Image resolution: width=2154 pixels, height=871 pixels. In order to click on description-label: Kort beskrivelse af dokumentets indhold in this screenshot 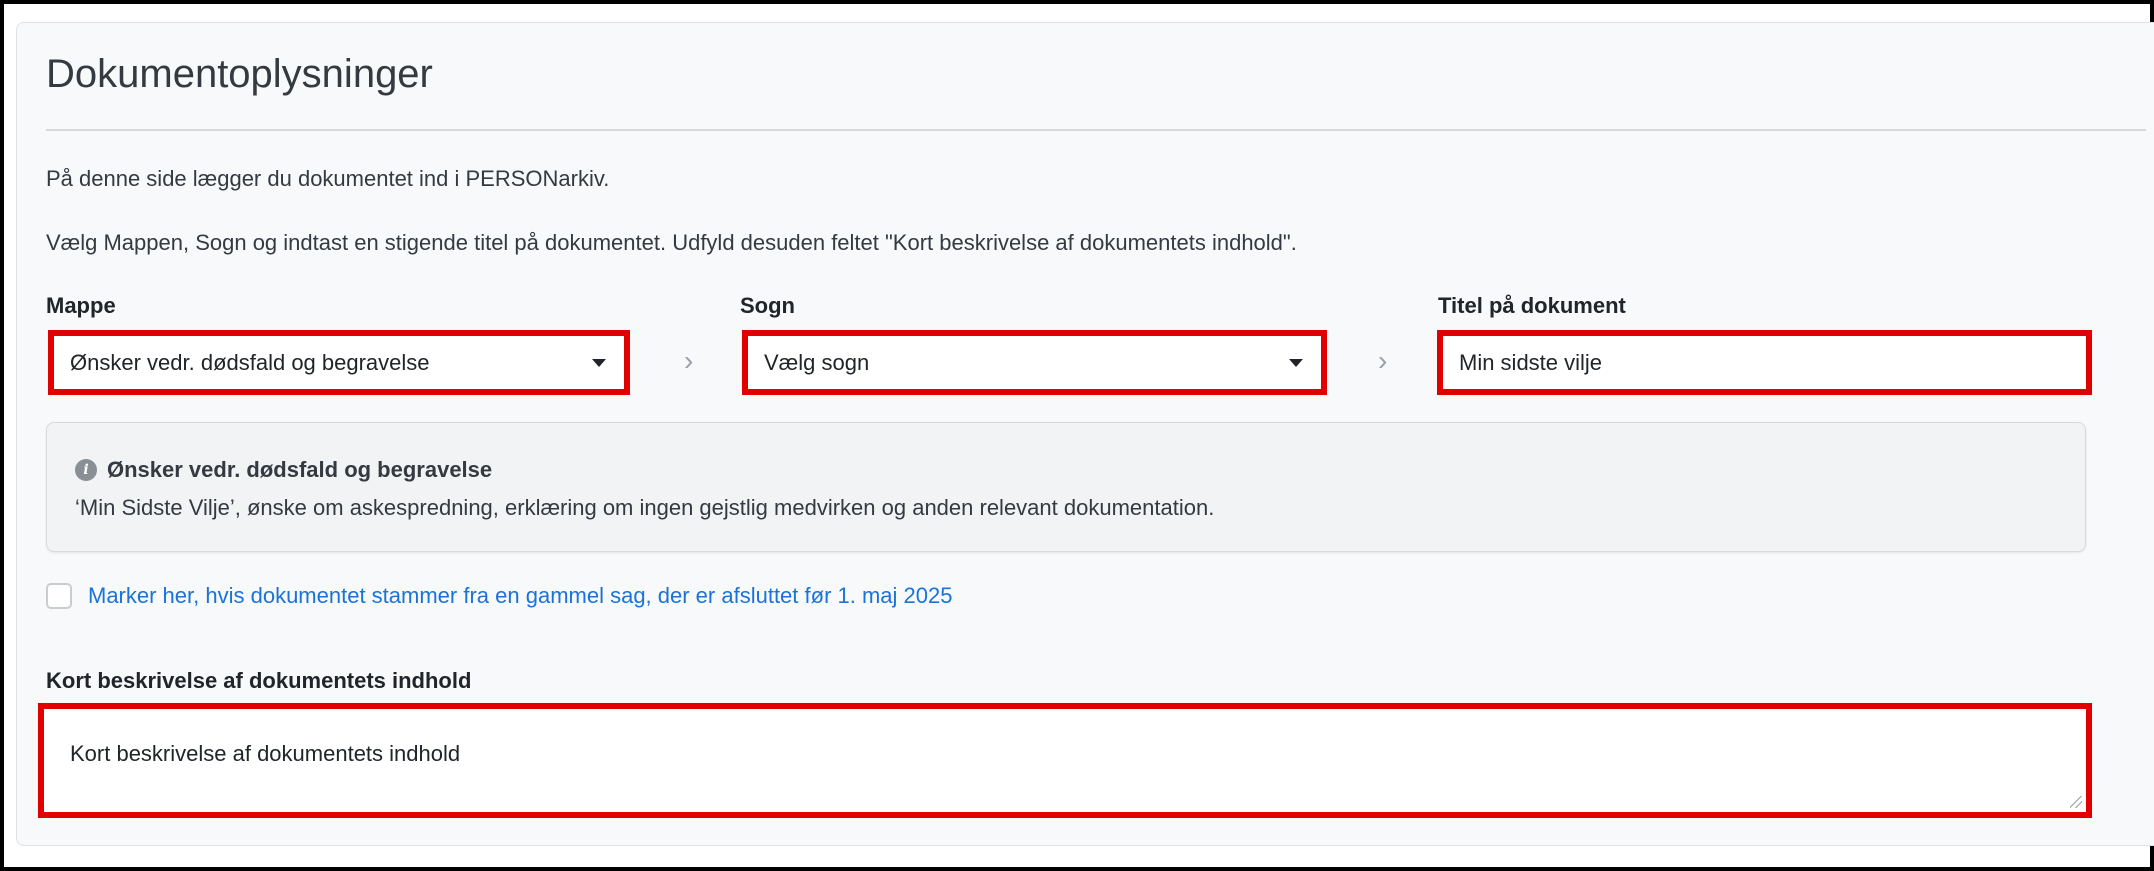, I will do `click(259, 680)`.